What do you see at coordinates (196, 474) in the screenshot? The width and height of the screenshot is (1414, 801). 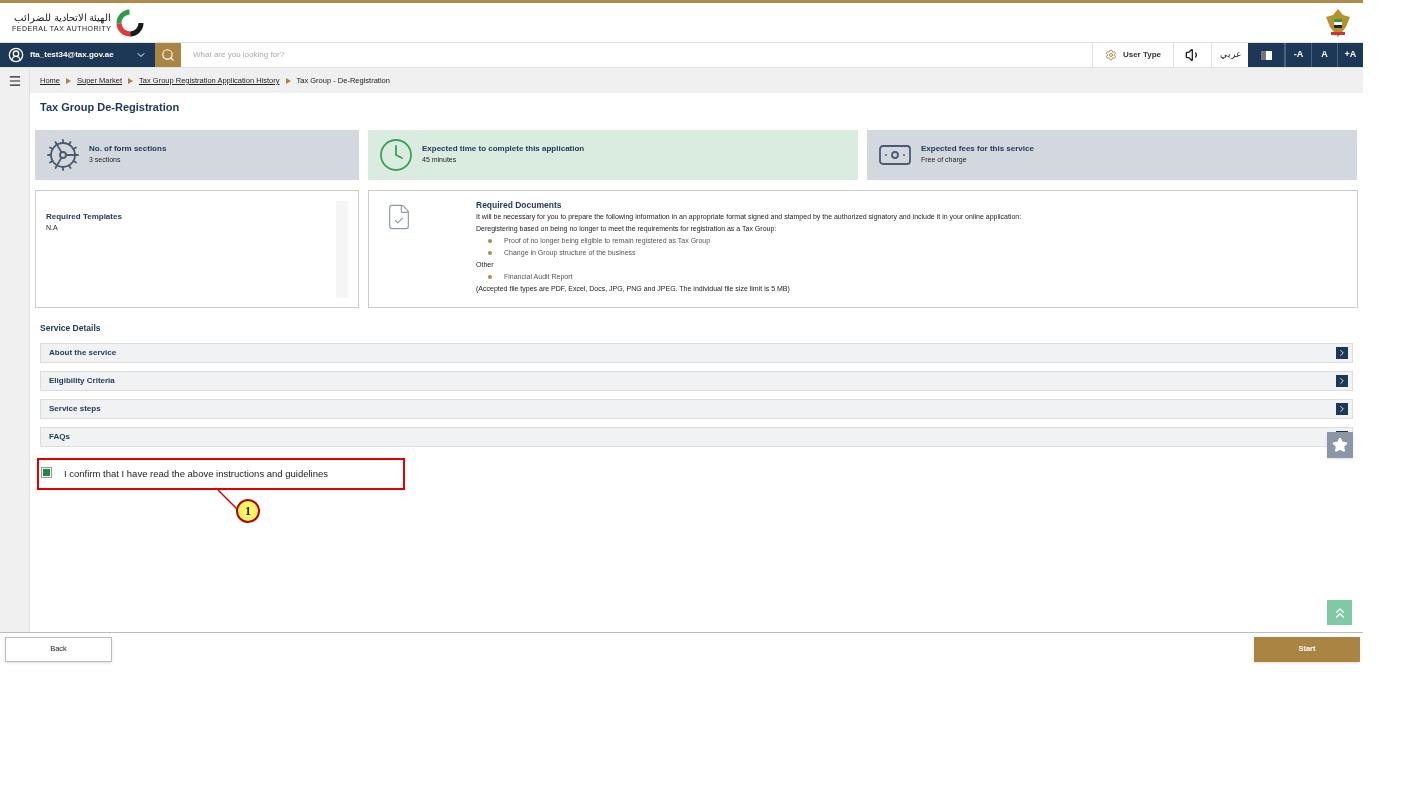 I see `confirm-label: I confirm that I have read the above instructions and guidelines` at bounding box center [196, 474].